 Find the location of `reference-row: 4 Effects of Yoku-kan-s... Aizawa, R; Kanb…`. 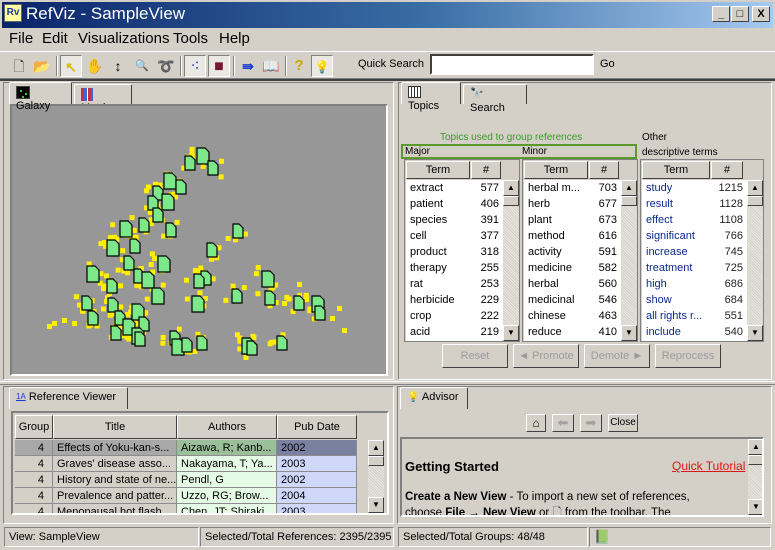

reference-row: 4 Effects of Yoku-kan-s... Aizawa, R; Kanb… is located at coordinates (186, 448).